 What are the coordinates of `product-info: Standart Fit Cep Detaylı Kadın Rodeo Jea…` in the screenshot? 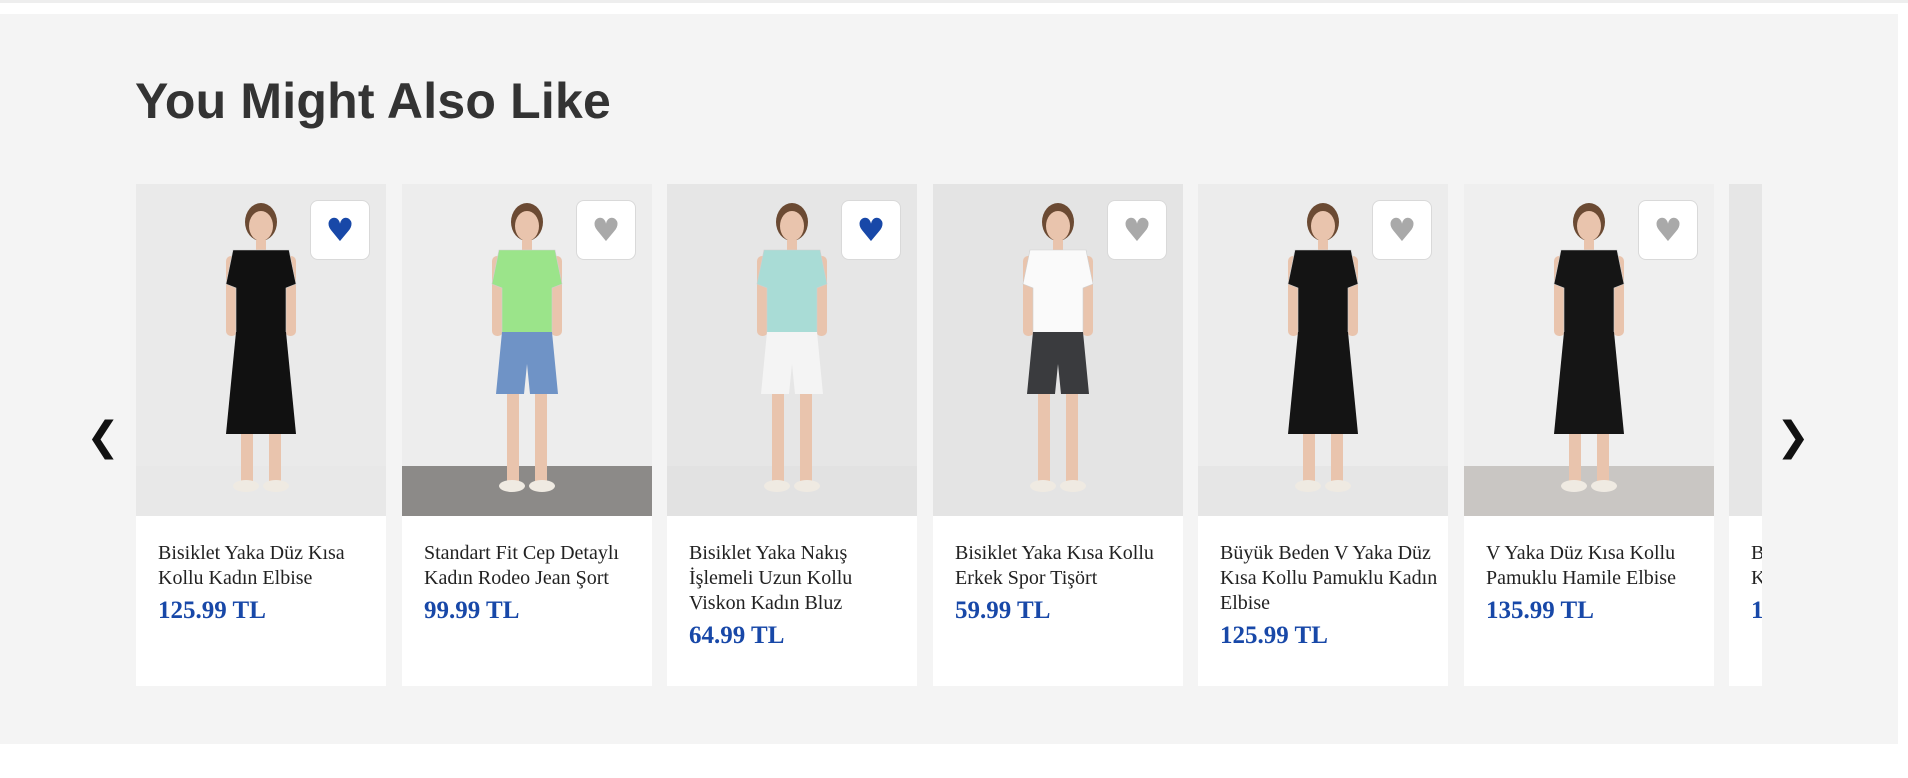 It's located at (534, 583).